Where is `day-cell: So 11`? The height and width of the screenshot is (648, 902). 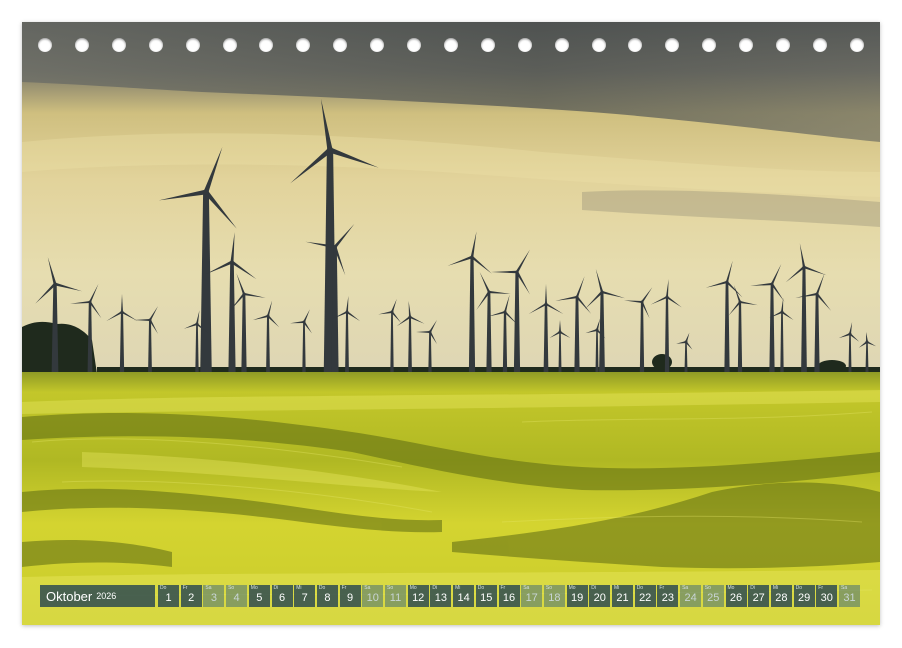
day-cell: So 11 is located at coordinates (395, 596).